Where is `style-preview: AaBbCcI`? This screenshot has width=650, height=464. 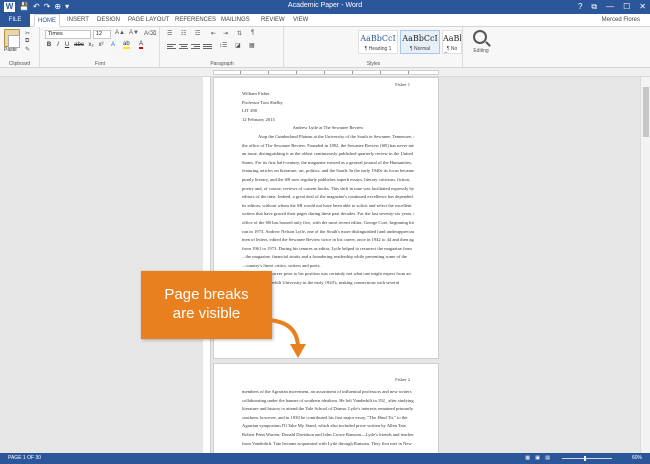
style-preview: AaBbCcI is located at coordinates (378, 38).